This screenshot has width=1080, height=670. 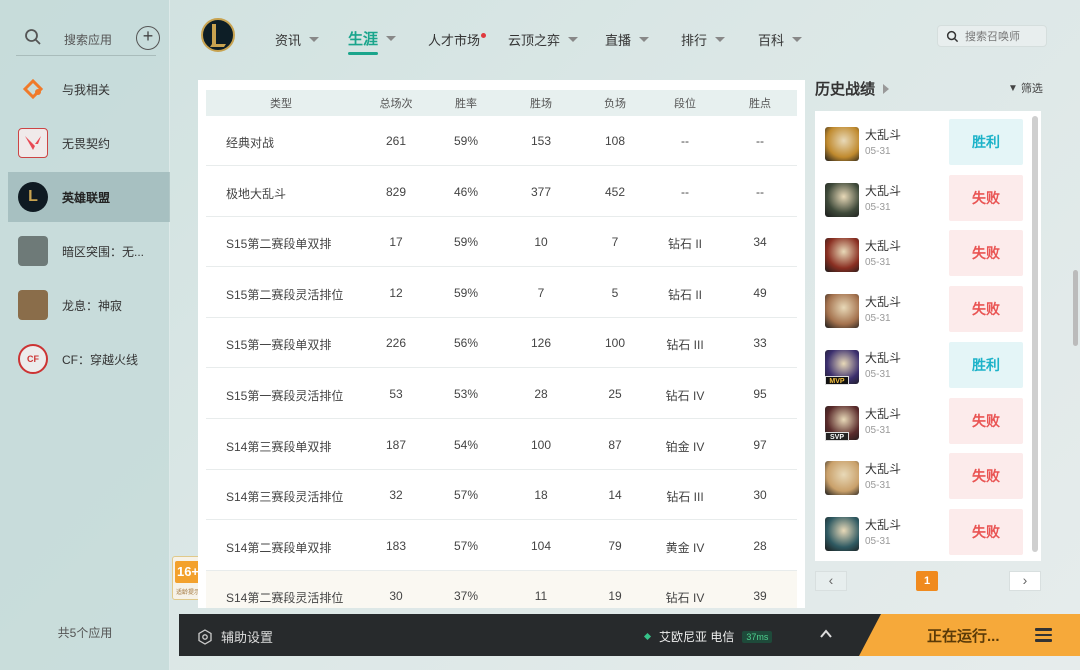 I want to click on current-page: 1, so click(x=927, y=581).